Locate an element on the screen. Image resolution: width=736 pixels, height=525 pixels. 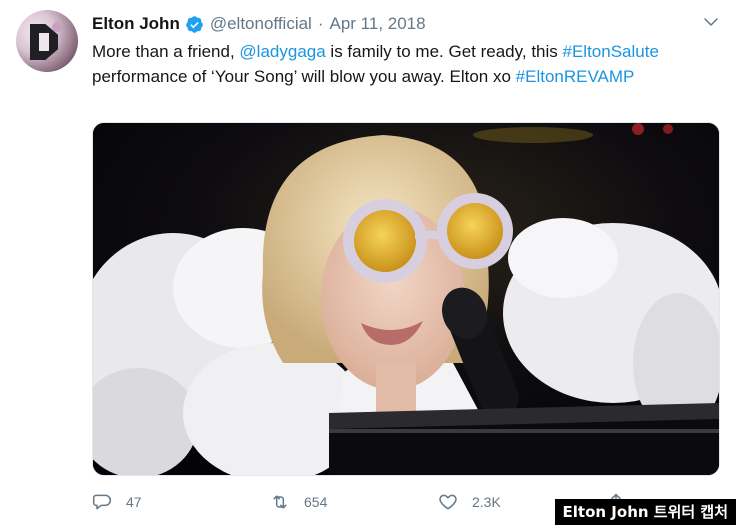
mention-link: @ladygaga is located at coordinates (282, 51).